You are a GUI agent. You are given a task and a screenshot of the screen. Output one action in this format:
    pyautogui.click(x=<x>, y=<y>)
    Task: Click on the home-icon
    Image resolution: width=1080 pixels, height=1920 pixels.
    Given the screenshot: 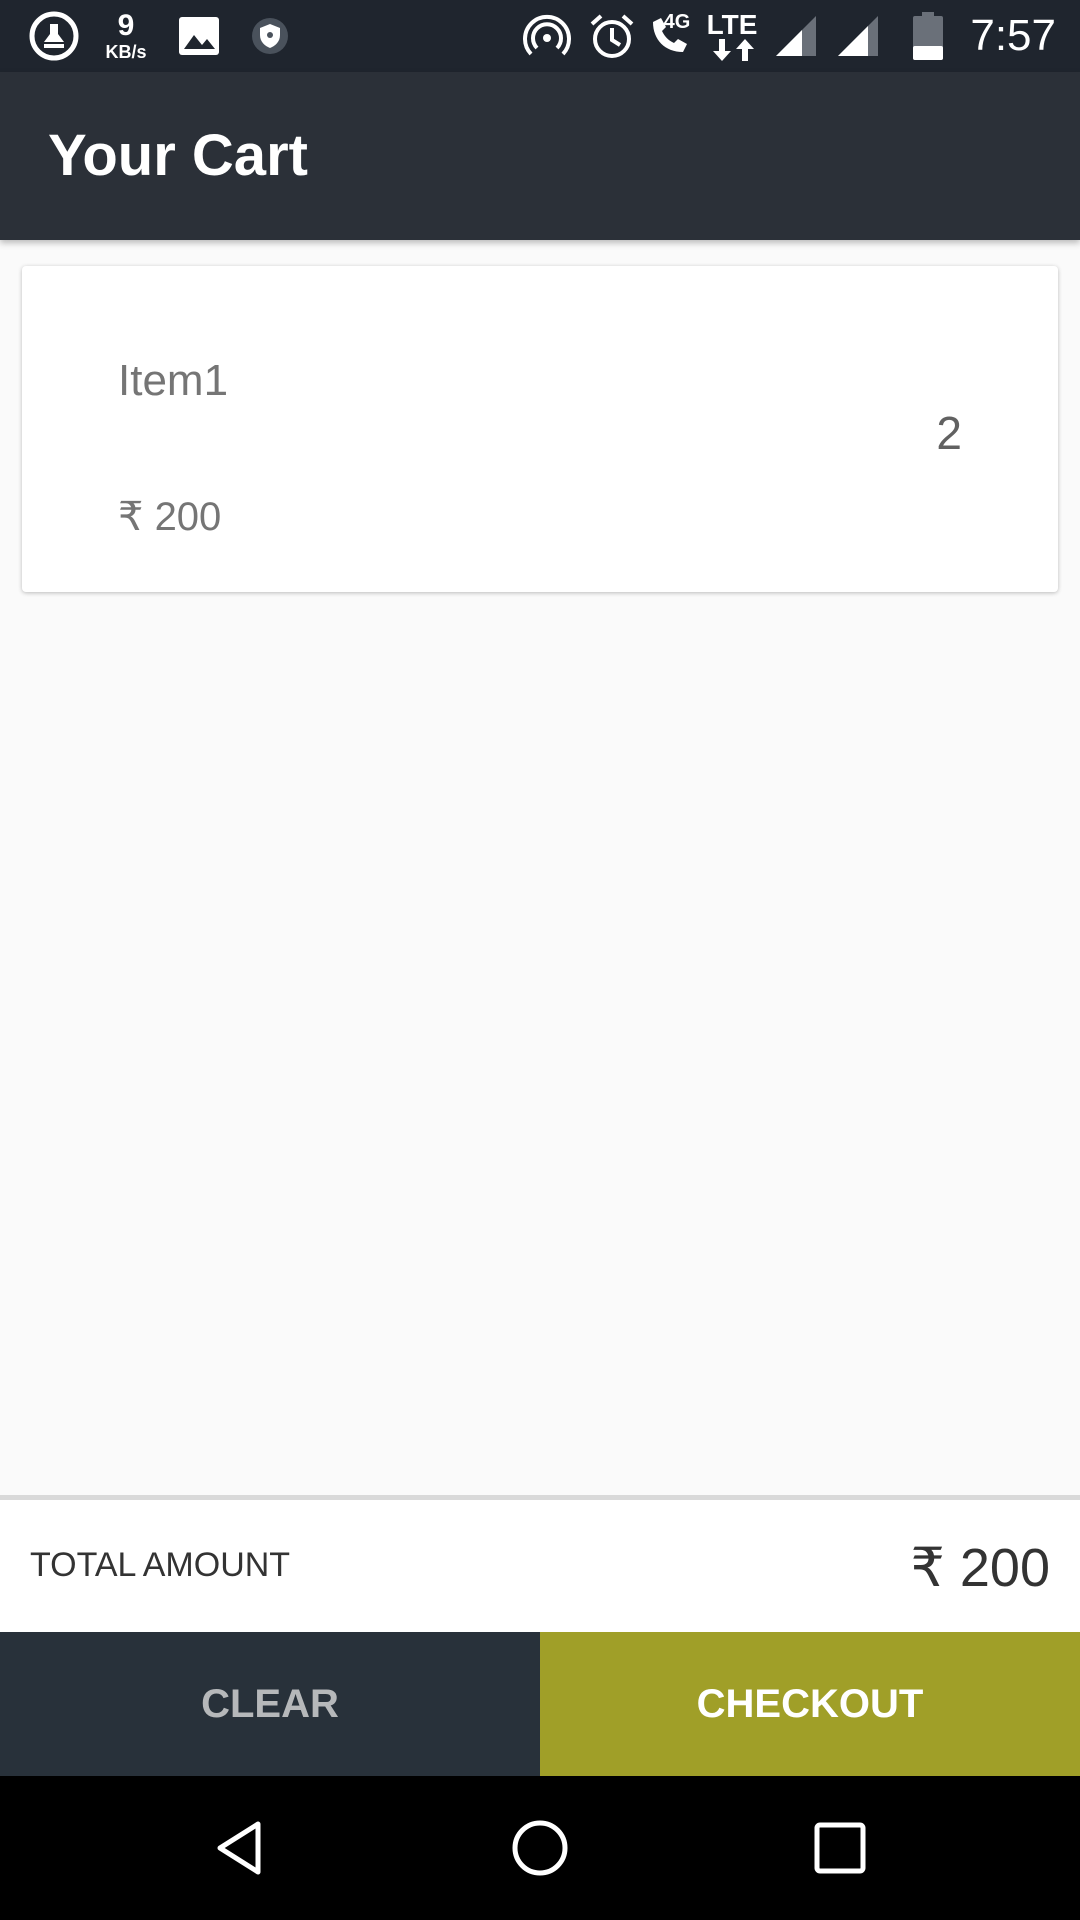 What is the action you would take?
    pyautogui.click(x=540, y=1848)
    